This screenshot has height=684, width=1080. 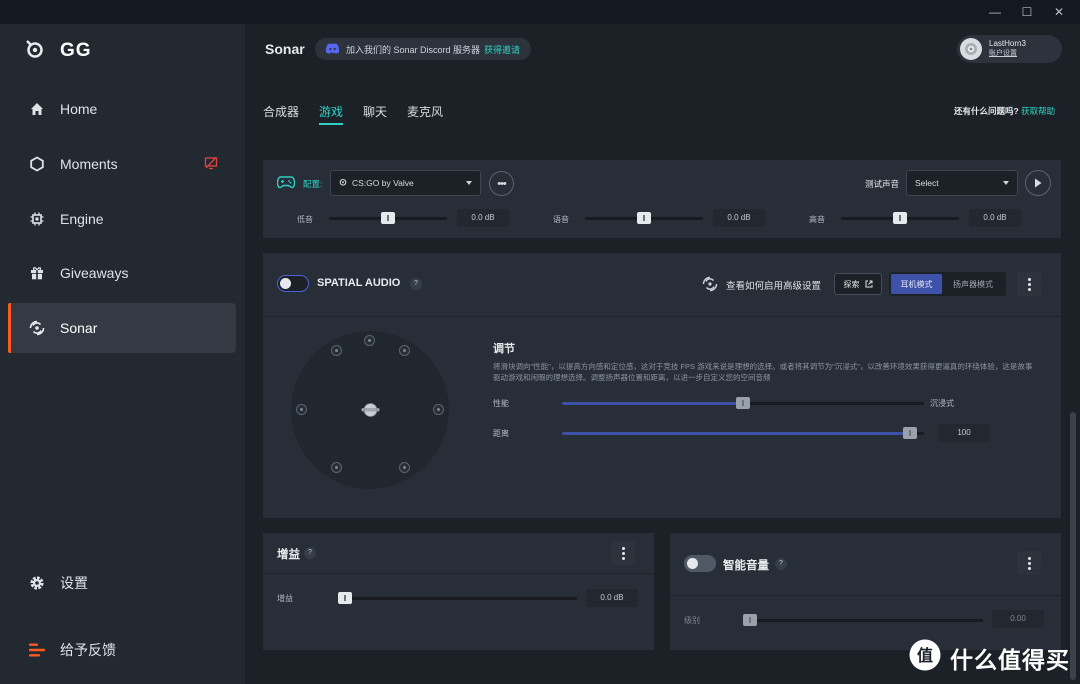 What do you see at coordinates (310, 553) in the screenshot?
I see `gain-help-icon: ?` at bounding box center [310, 553].